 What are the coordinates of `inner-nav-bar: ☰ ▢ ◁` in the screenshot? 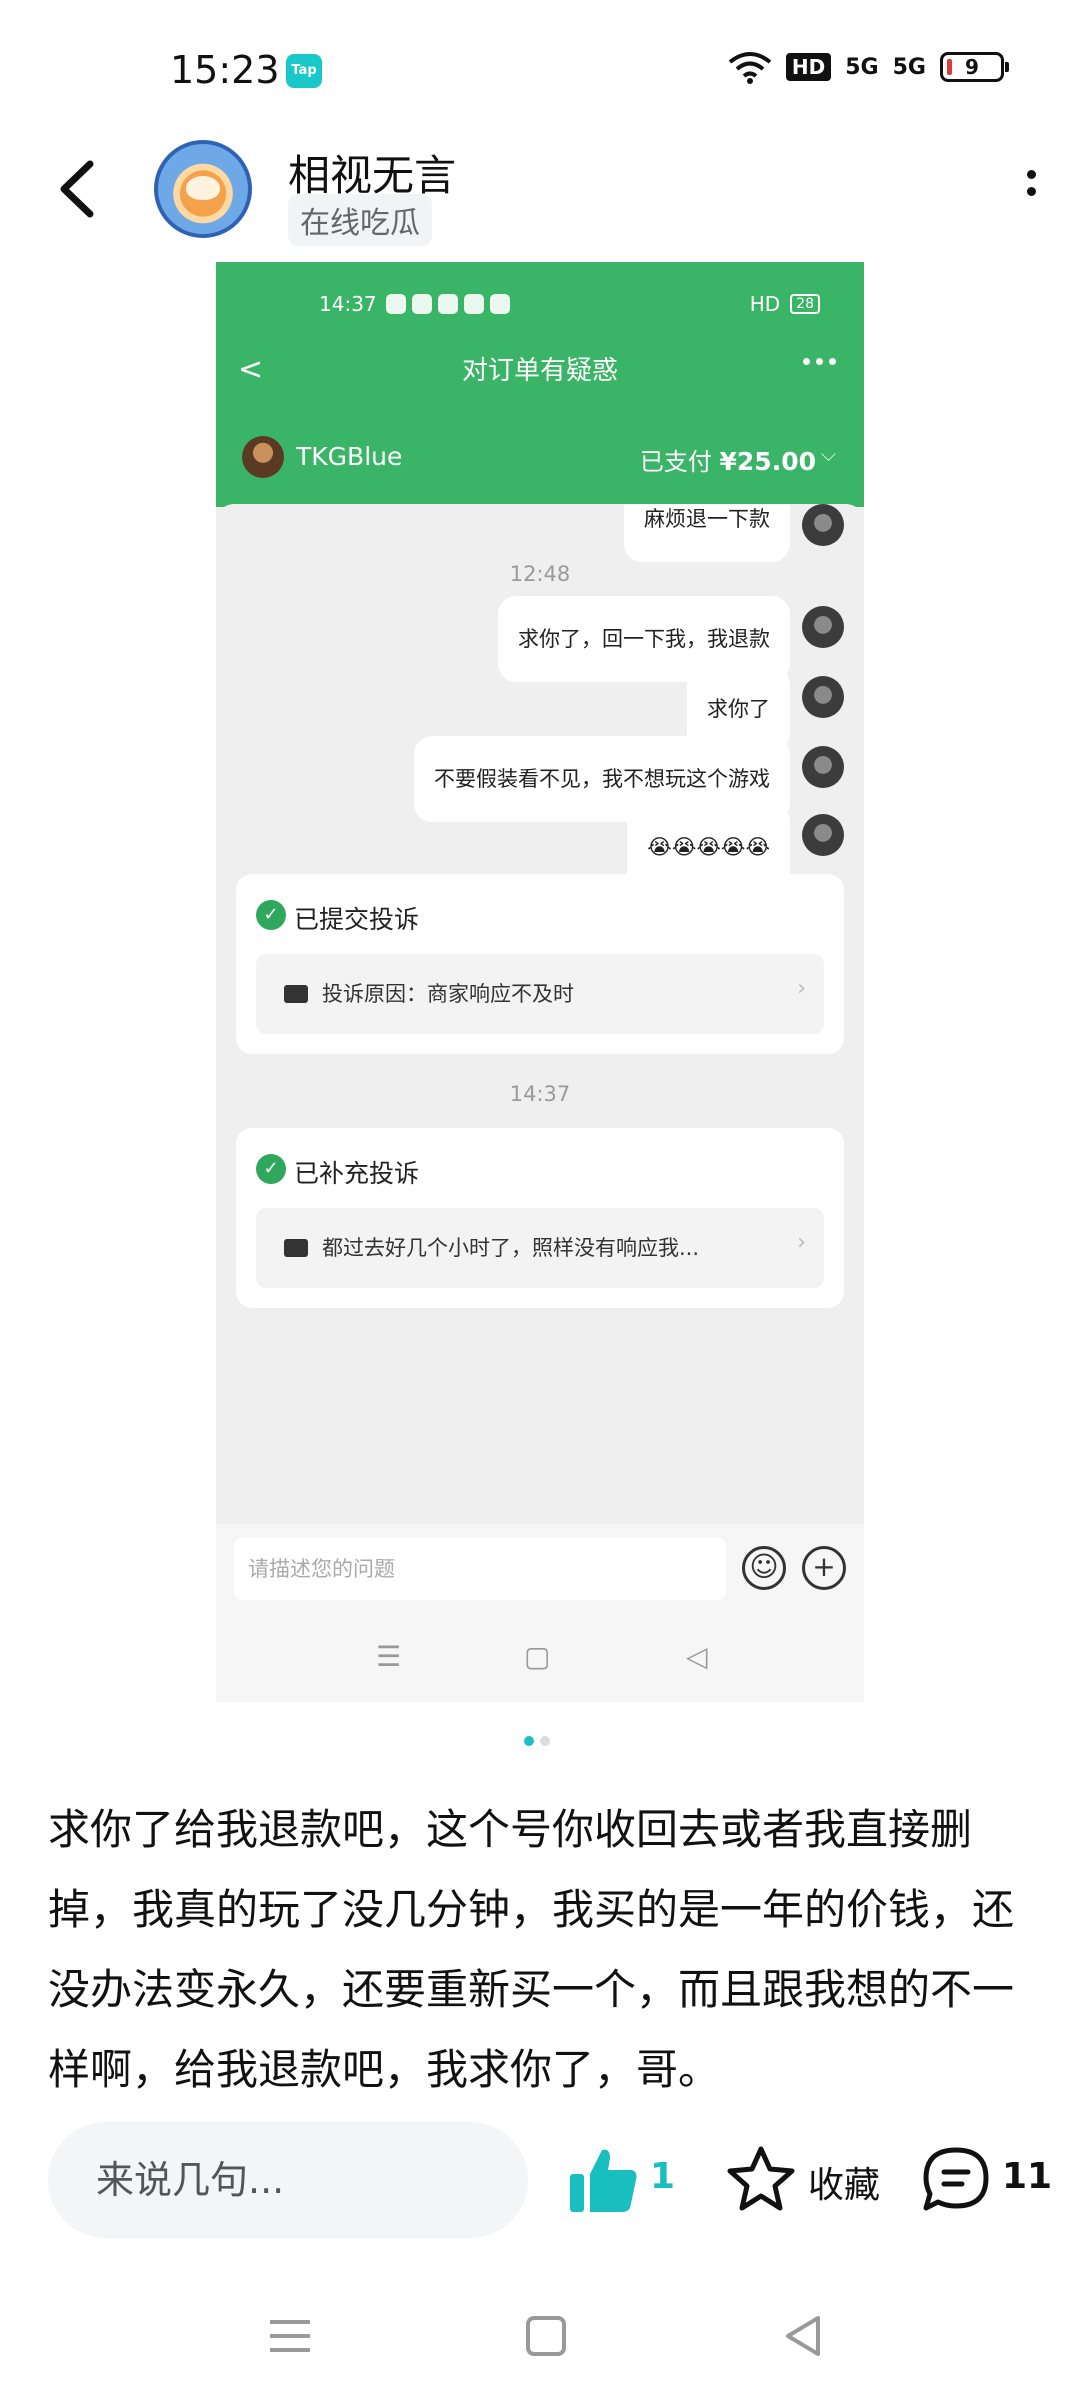 It's located at (540, 1658).